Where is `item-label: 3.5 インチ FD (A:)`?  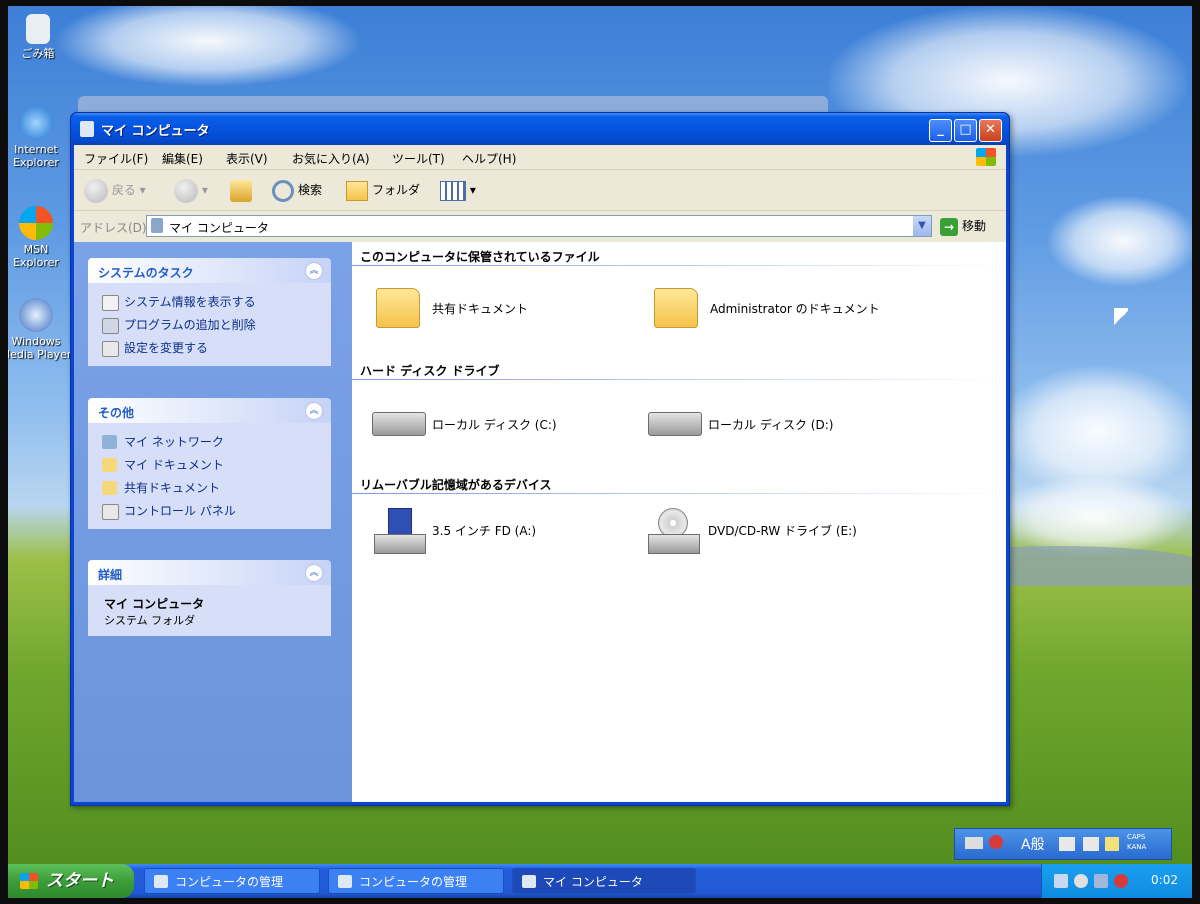
item-label: 3.5 インチ FD (A:) is located at coordinates (484, 531).